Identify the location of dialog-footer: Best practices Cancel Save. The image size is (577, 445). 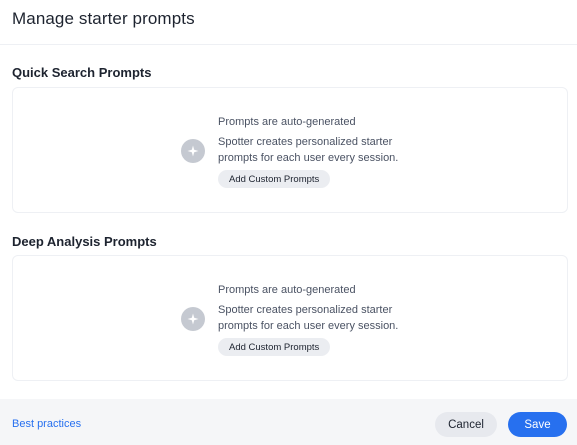
(288, 422).